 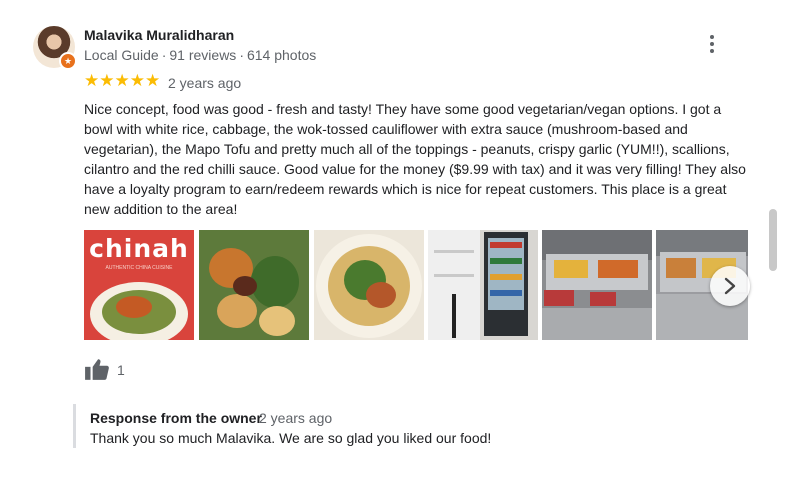 I want to click on scrollbar-thumb, so click(x=773, y=240).